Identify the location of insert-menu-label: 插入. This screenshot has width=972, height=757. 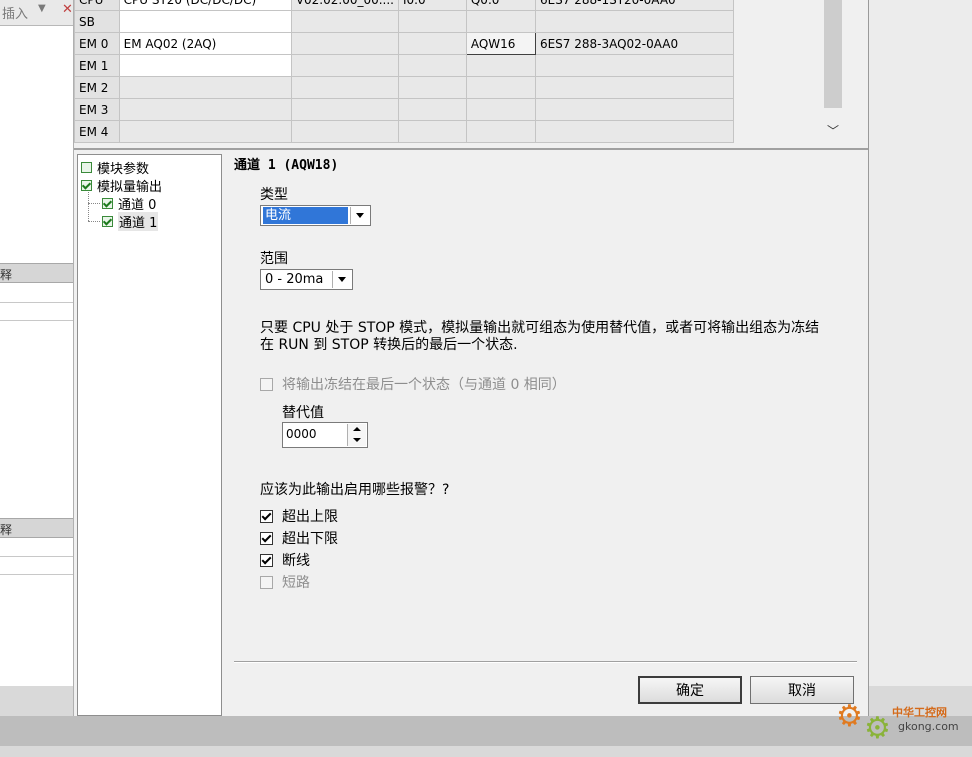
(15, 12).